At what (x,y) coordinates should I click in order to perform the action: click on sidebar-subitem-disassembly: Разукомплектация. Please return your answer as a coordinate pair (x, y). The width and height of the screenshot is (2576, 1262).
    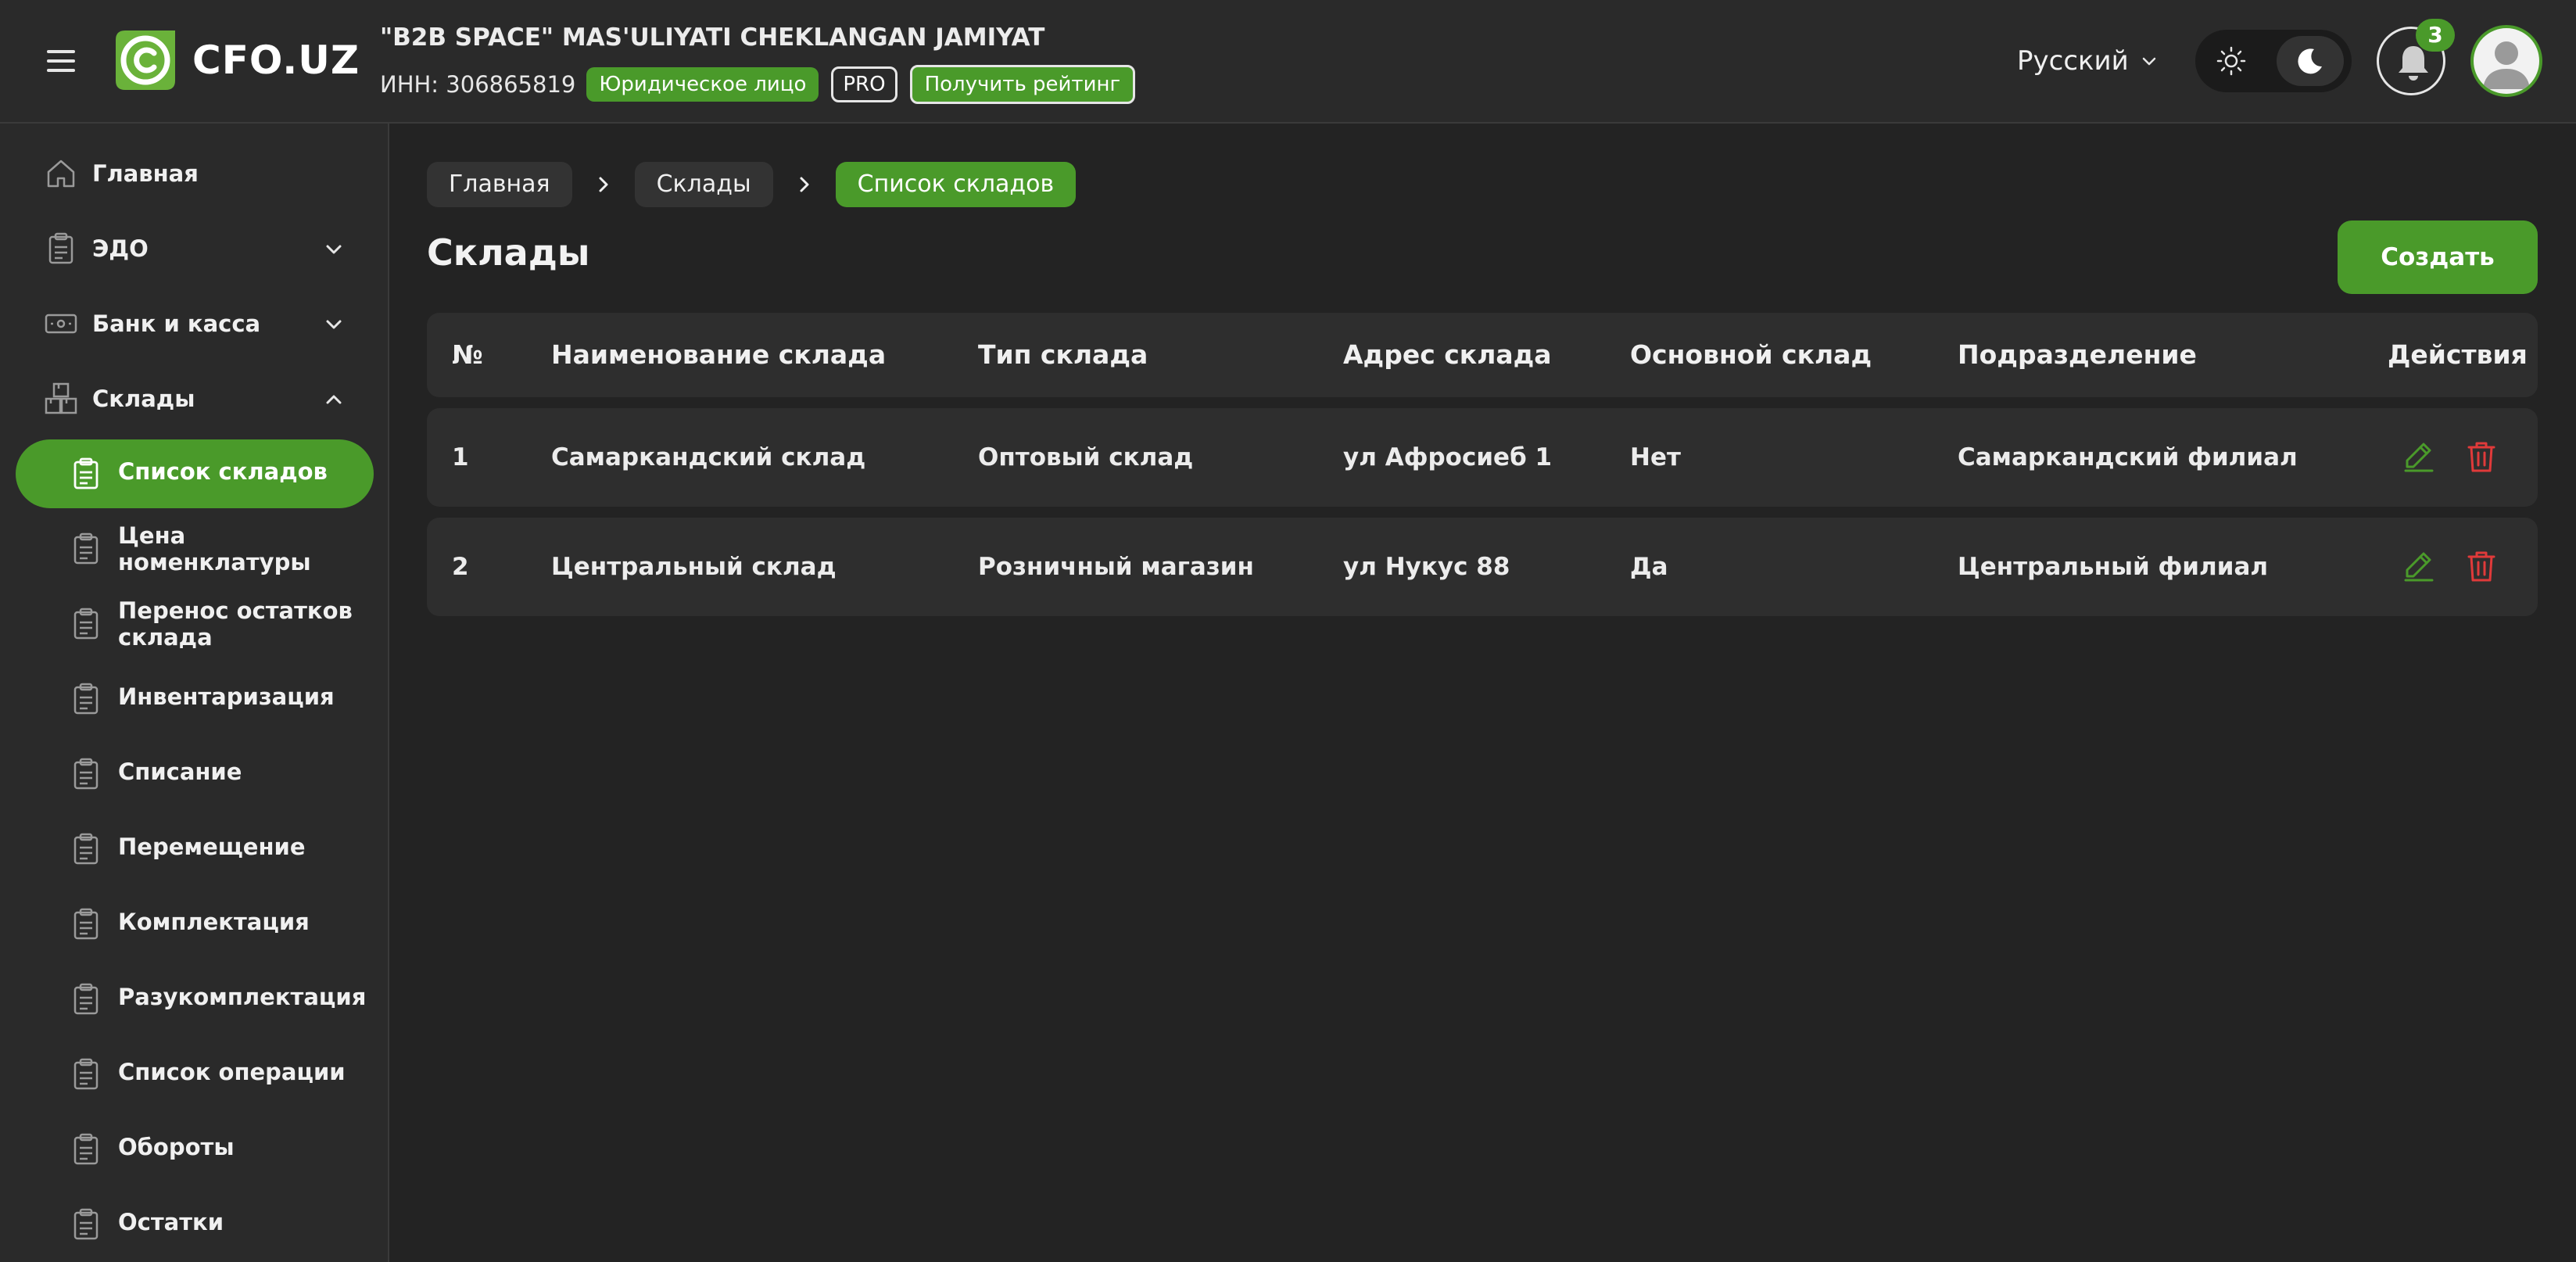
    Looking at the image, I should click on (195, 999).